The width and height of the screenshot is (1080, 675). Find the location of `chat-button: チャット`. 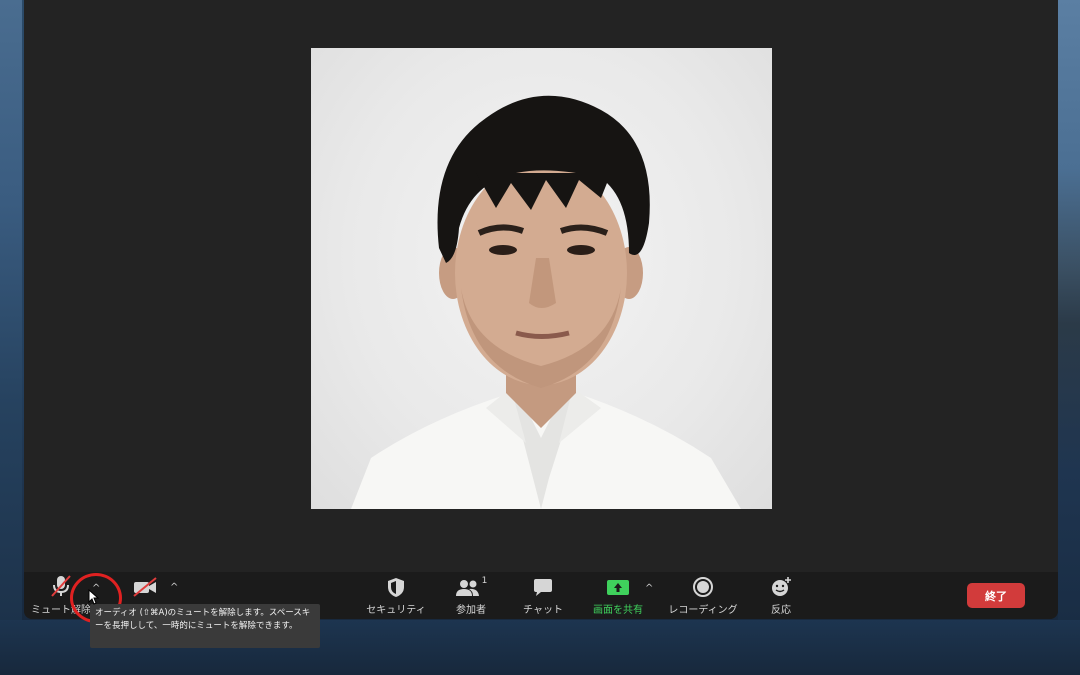

chat-button: チャット is located at coordinates (543, 595).